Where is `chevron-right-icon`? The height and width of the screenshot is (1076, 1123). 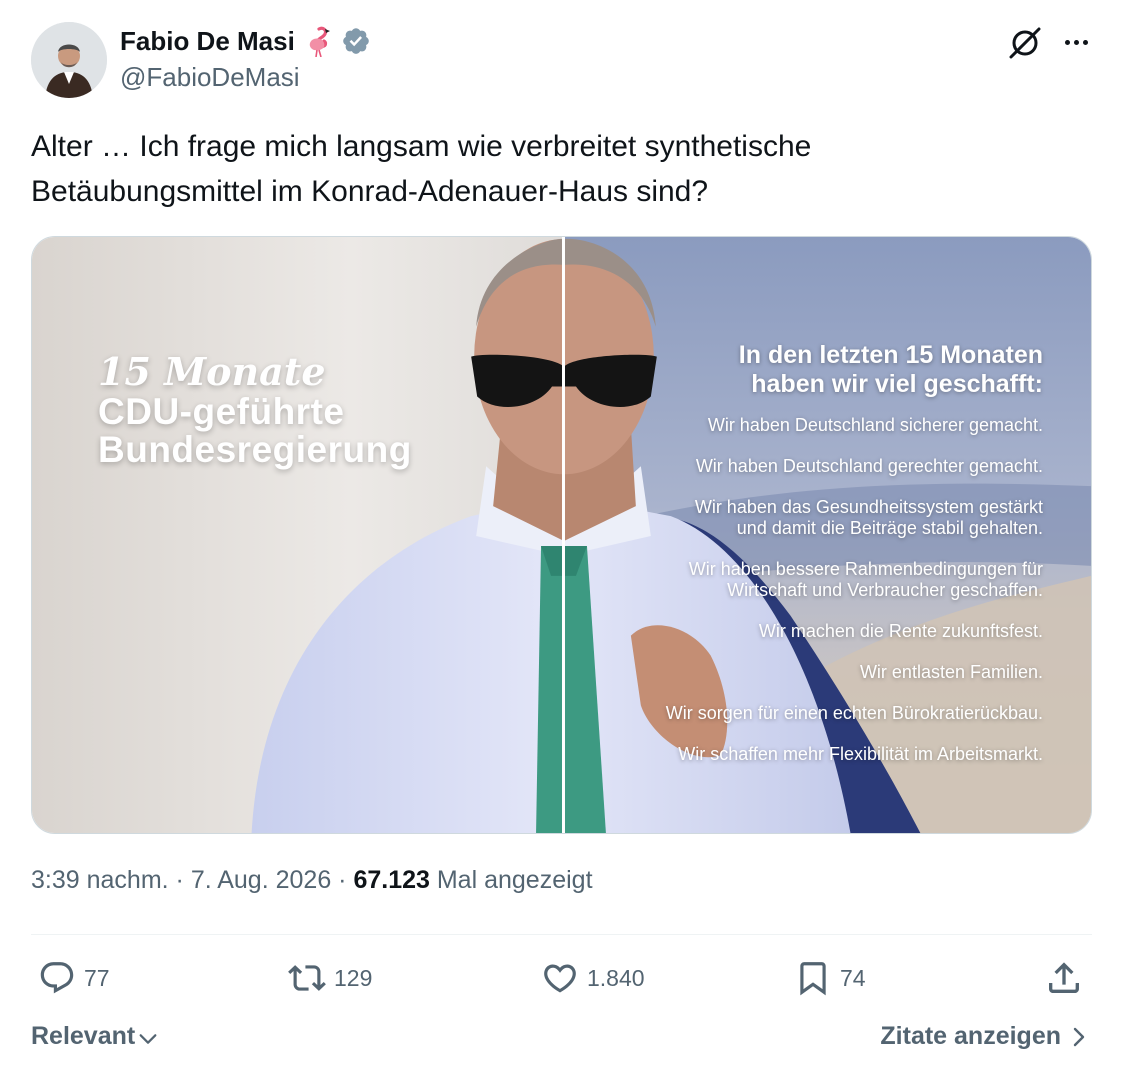
chevron-right-icon is located at coordinates (1079, 1036).